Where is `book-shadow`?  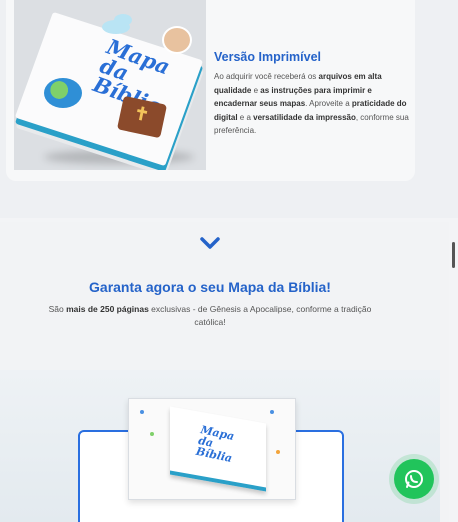
book-shadow is located at coordinates (119, 157).